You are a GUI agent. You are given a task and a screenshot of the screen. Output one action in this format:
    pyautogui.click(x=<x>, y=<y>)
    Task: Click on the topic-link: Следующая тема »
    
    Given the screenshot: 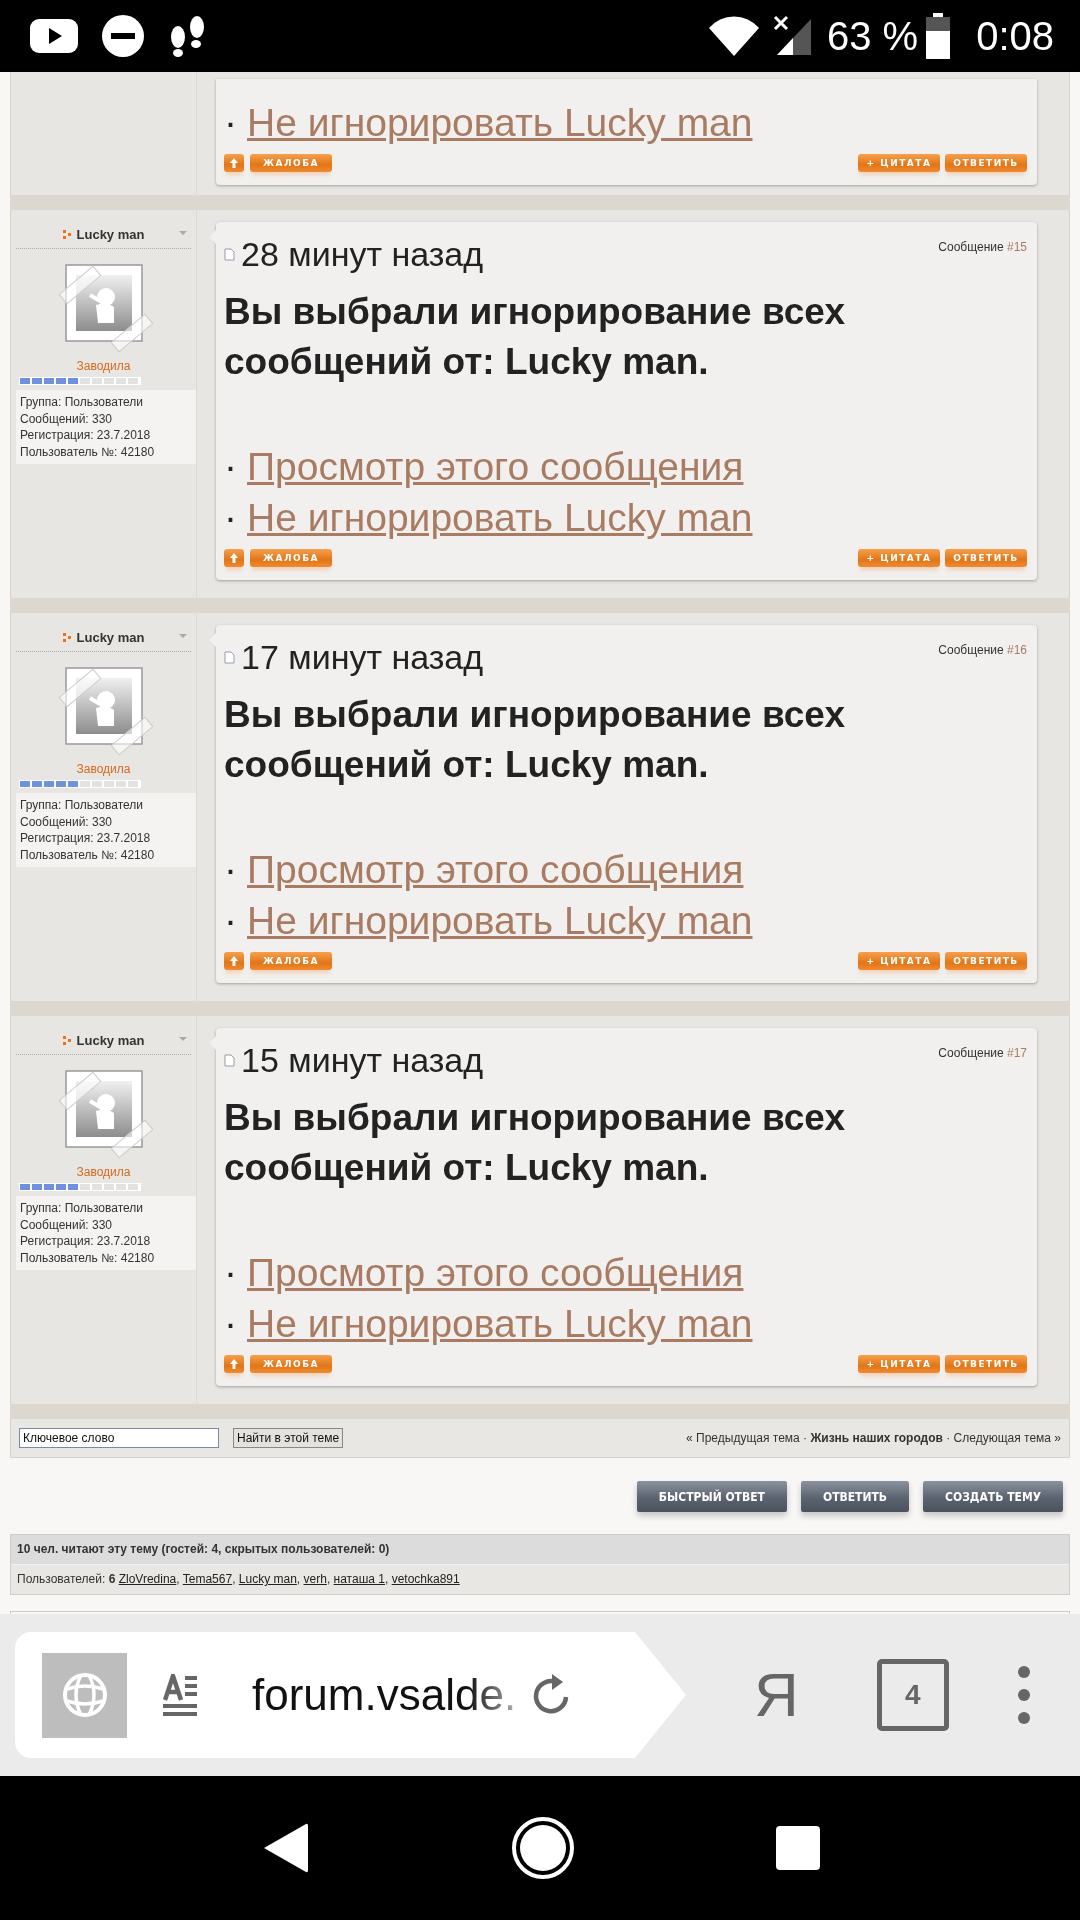 What is the action you would take?
    pyautogui.click(x=1007, y=1438)
    